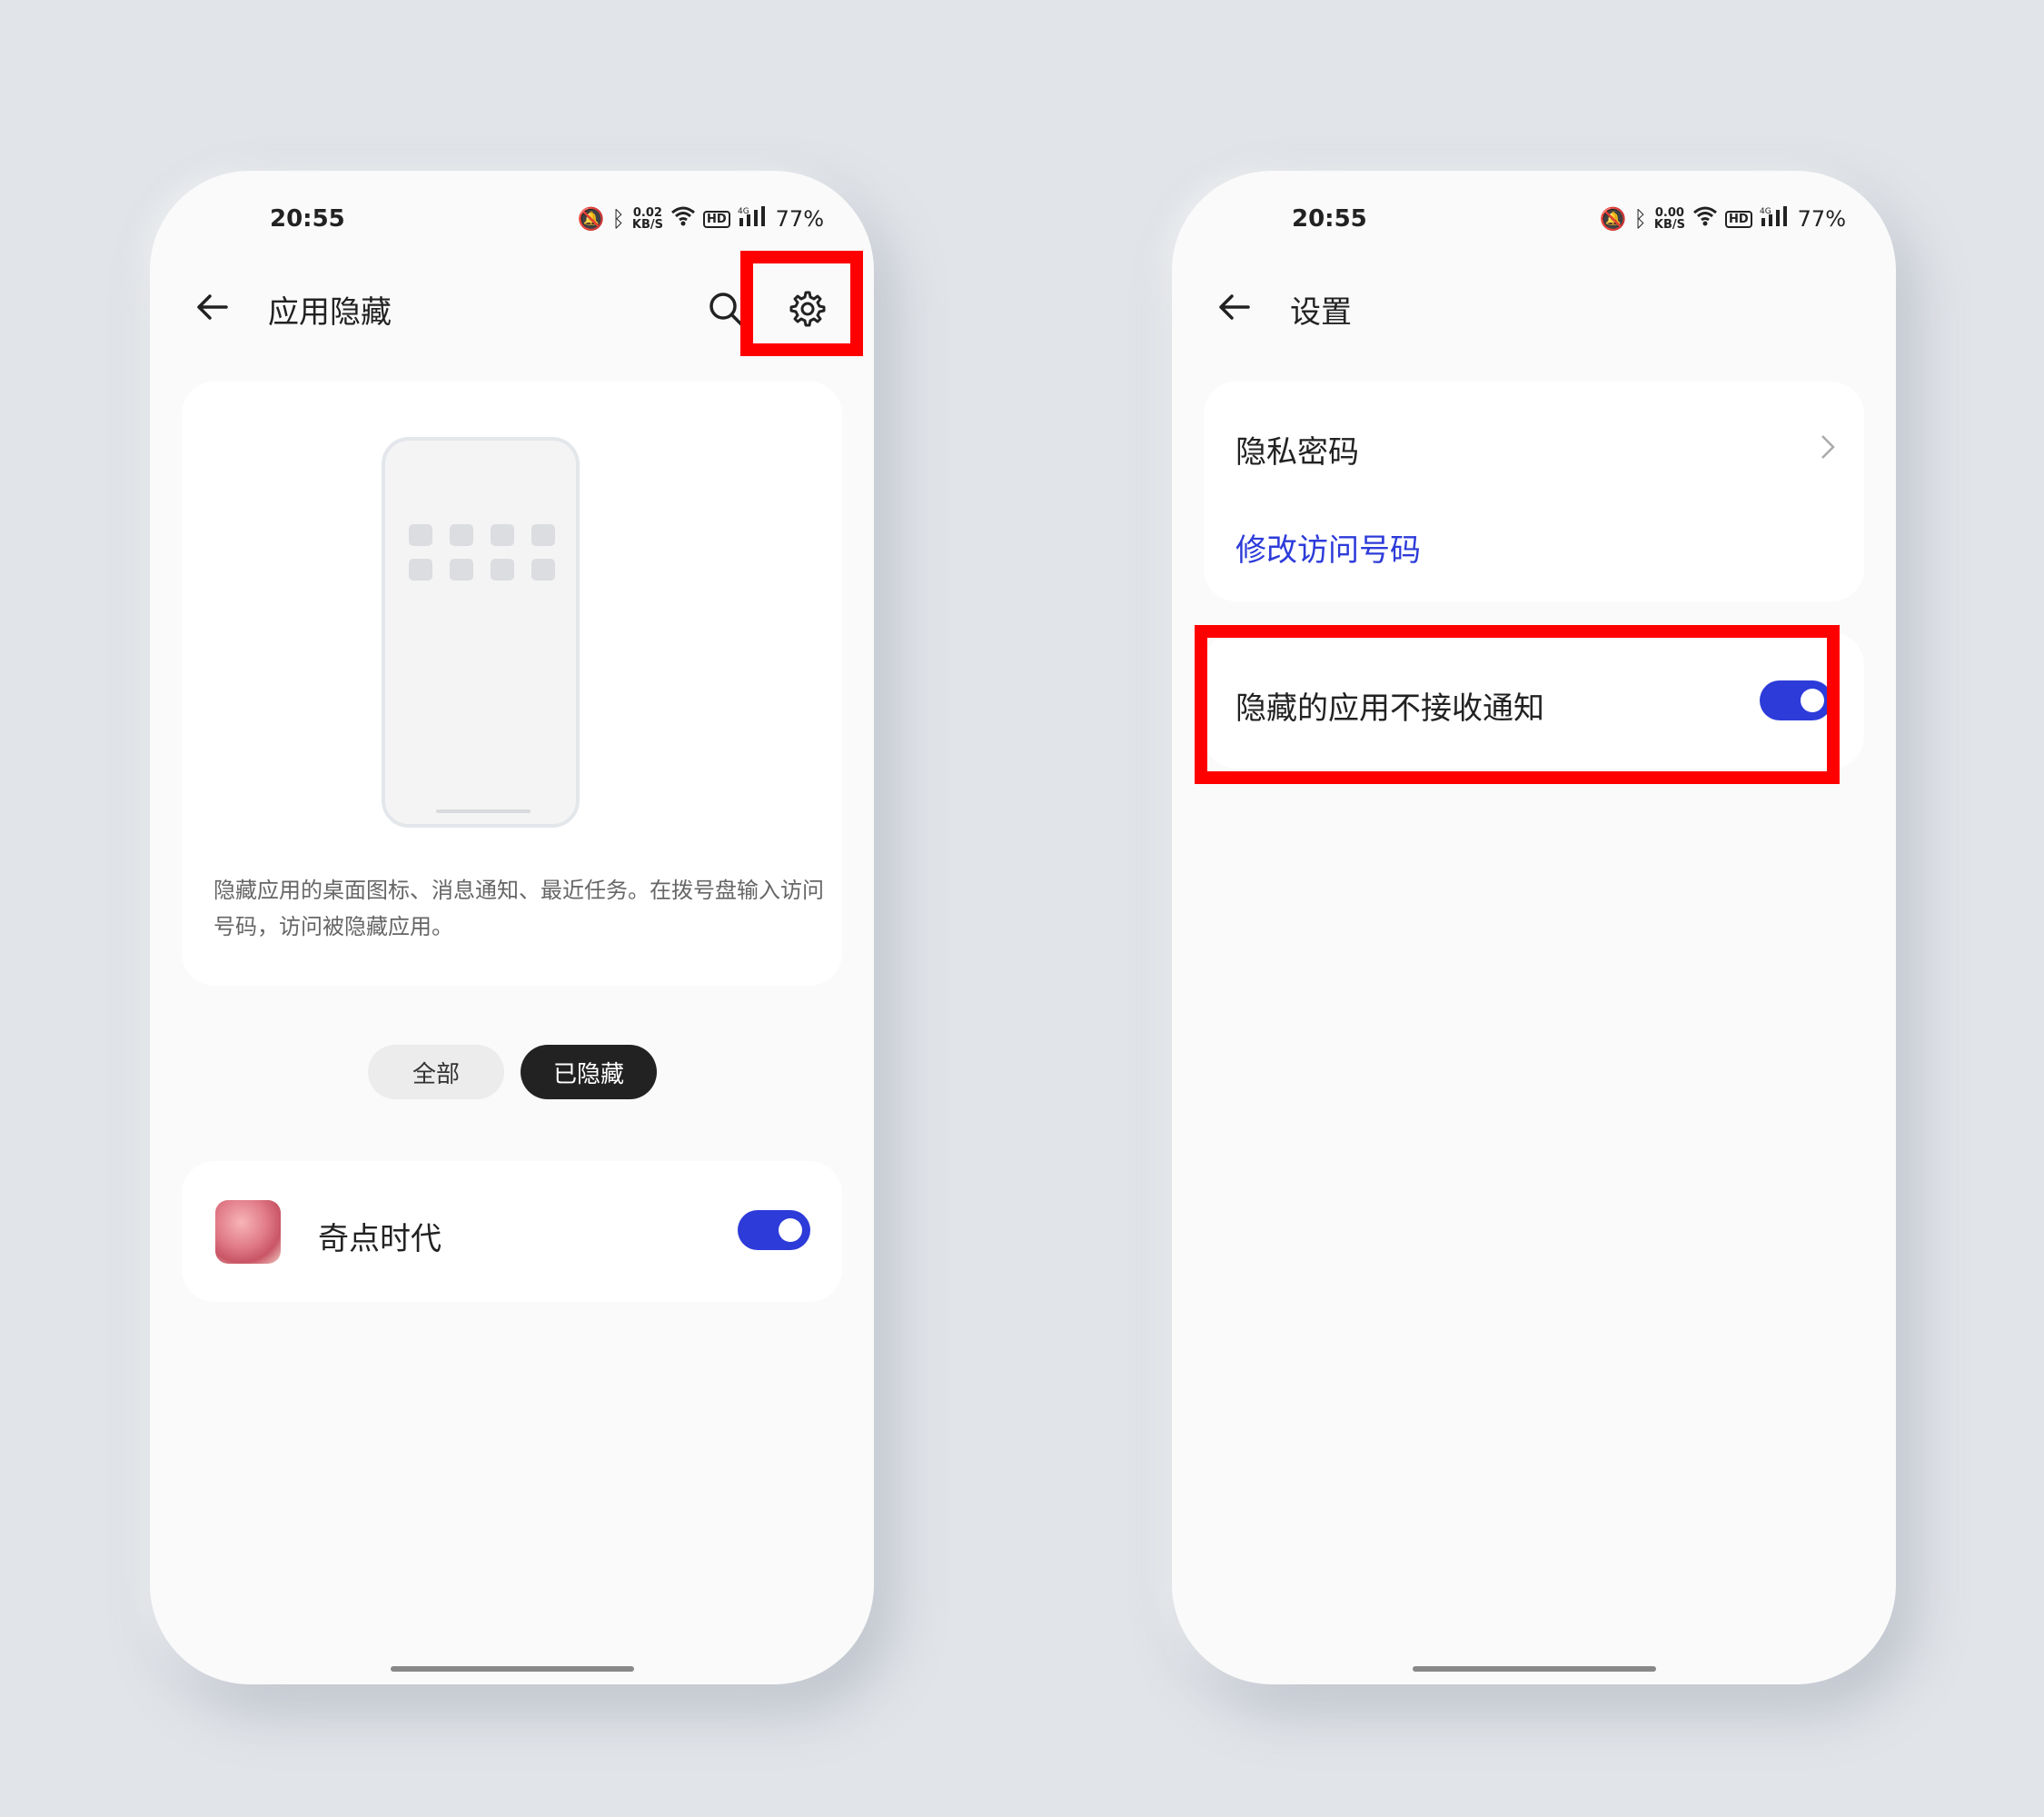 Image resolution: width=2044 pixels, height=1817 pixels. Describe the element at coordinates (518, 908) in the screenshot. I see `hide-description: 隐藏应用的桌面图标、消息通知、最近任务。在拨号盘输入访问号码，访问被隐藏应用。` at that location.